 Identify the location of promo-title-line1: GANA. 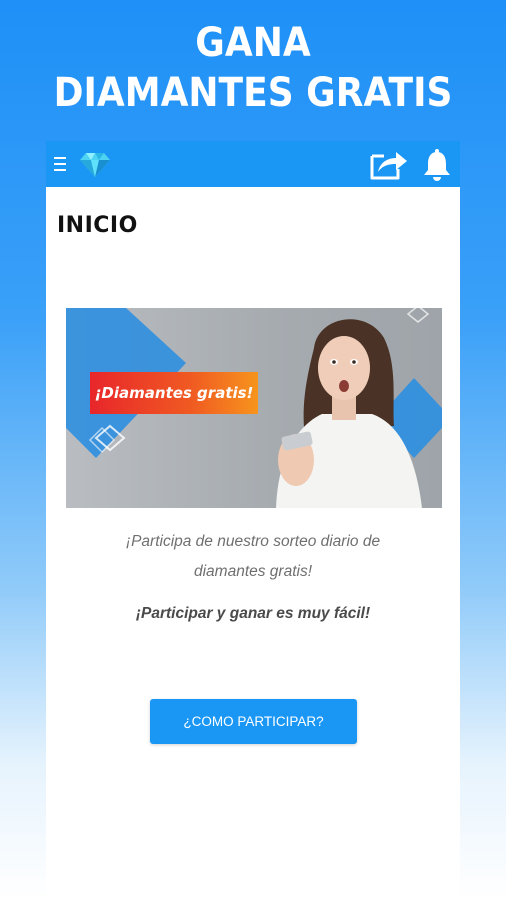
(253, 43).